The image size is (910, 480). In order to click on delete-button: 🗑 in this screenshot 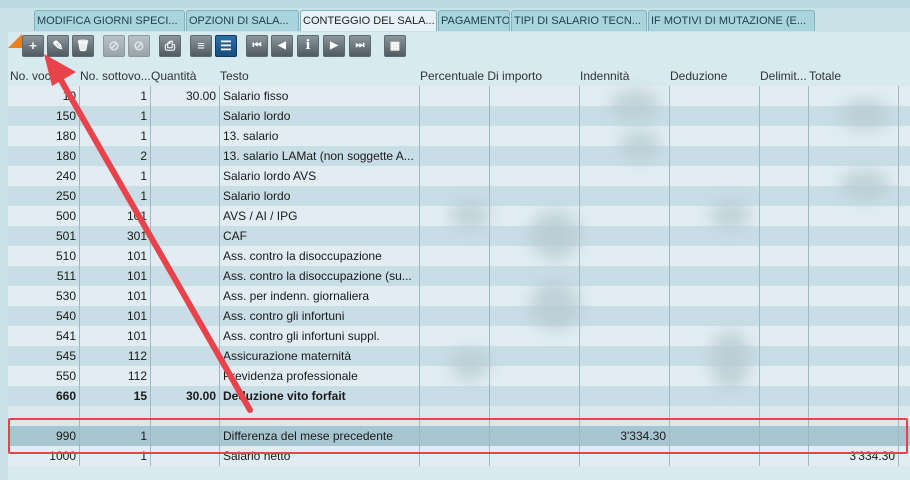, I will do `click(83, 46)`.